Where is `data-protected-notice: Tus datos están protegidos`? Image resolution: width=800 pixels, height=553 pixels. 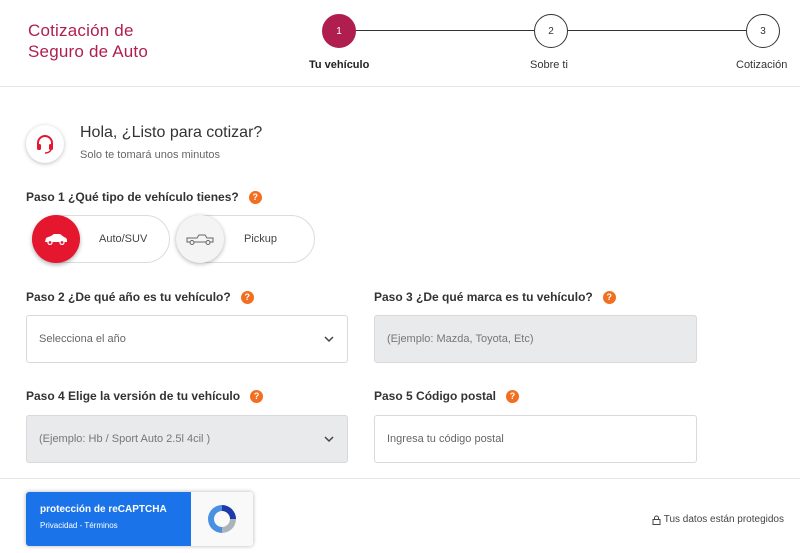
data-protected-notice: Tus datos están protegidos is located at coordinates (718, 519).